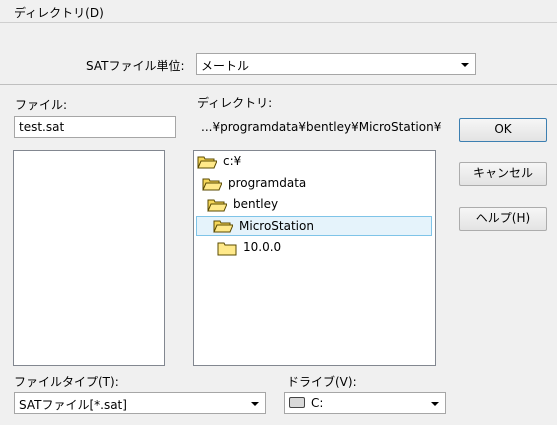  I want to click on file-type-value: SATファイル[*.sat], so click(73, 405).